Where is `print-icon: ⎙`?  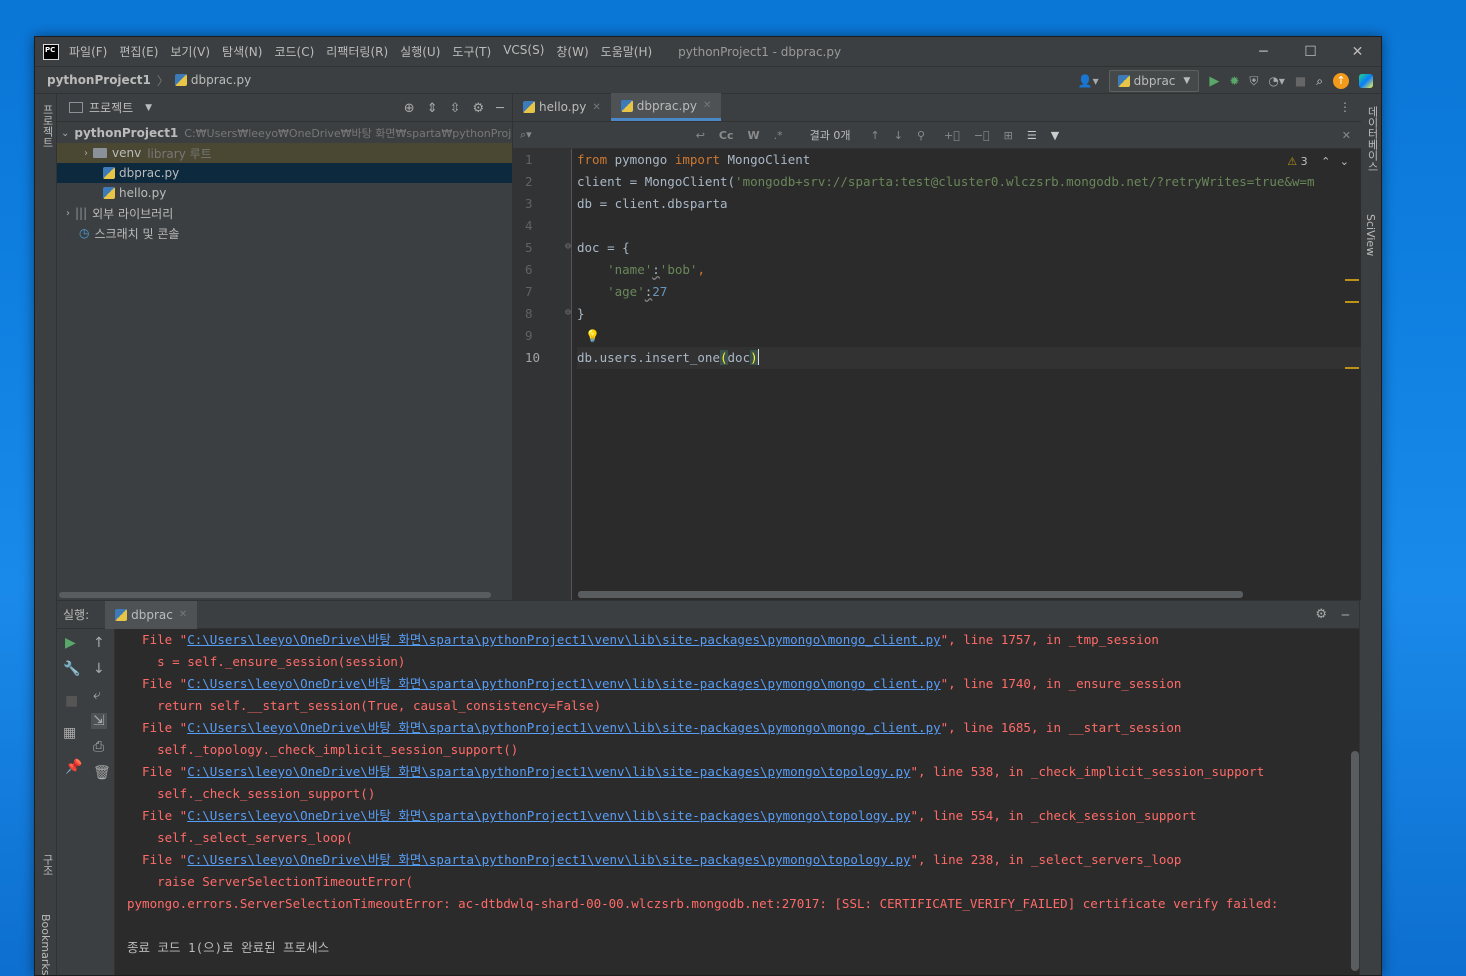 print-icon: ⎙ is located at coordinates (98, 747).